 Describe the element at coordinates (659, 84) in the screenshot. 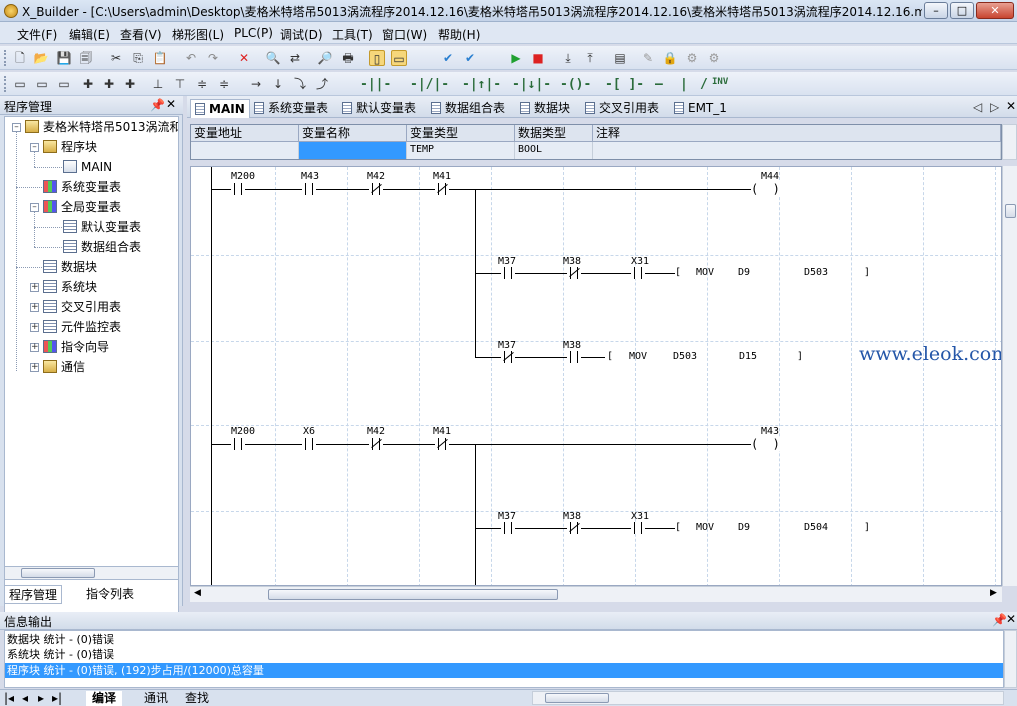

I see `hline-insert-icon: —` at that location.